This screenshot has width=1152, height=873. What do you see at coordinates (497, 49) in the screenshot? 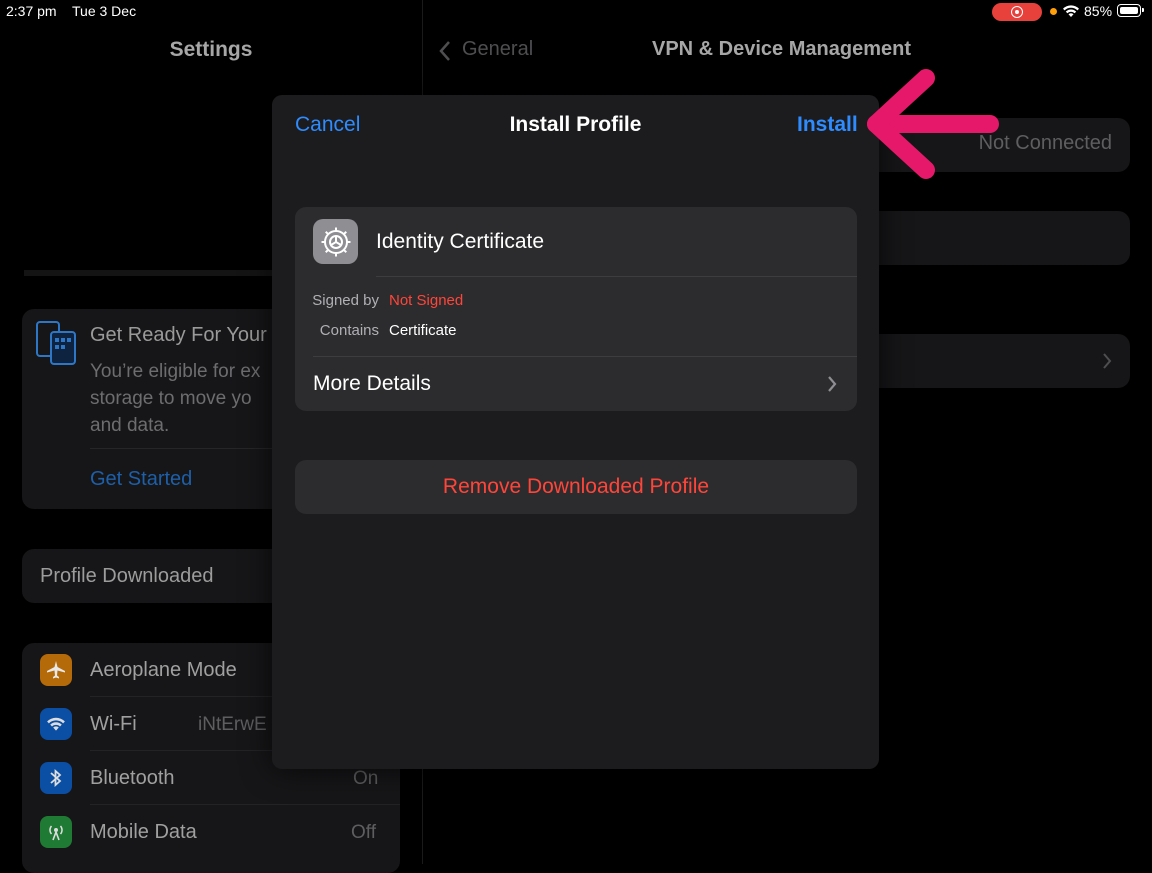
I see `back-general-button: General` at bounding box center [497, 49].